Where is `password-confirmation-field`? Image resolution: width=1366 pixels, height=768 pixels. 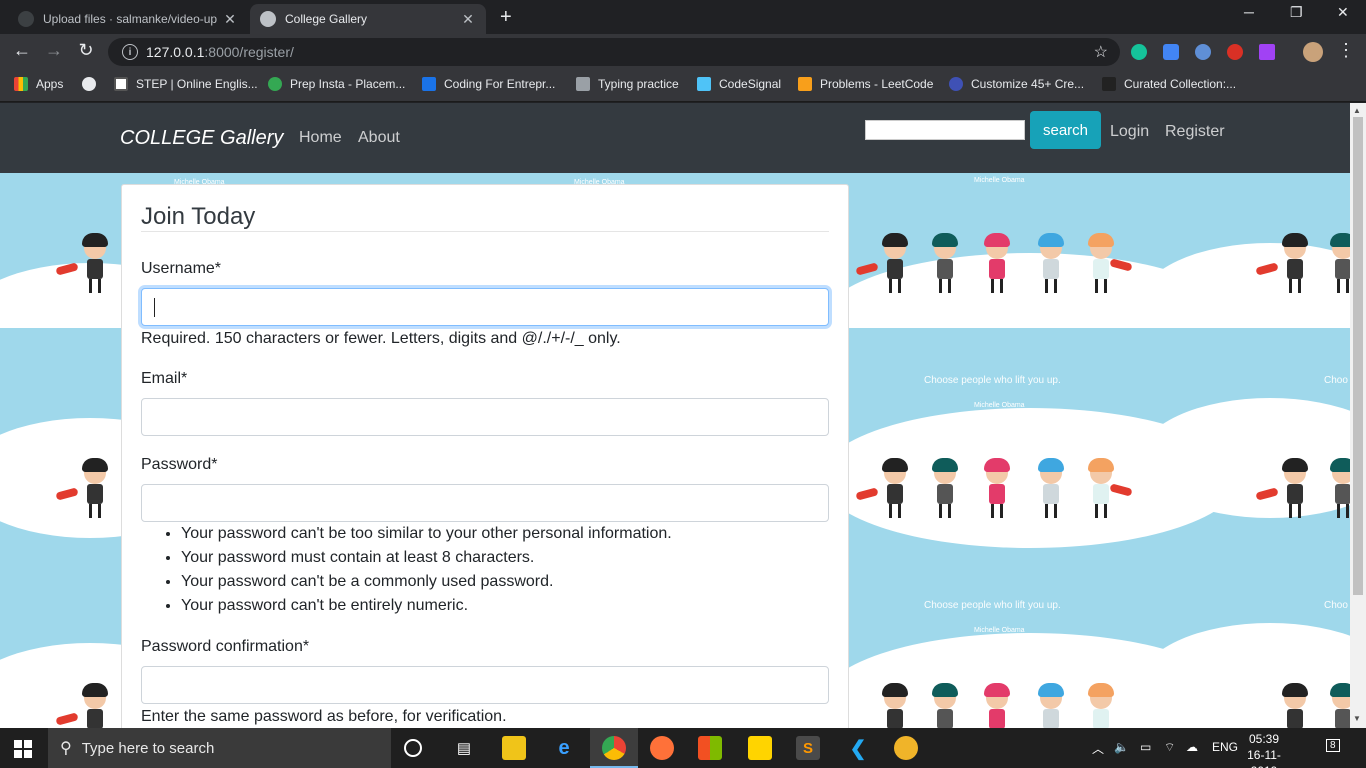 password-confirmation-field is located at coordinates (485, 685).